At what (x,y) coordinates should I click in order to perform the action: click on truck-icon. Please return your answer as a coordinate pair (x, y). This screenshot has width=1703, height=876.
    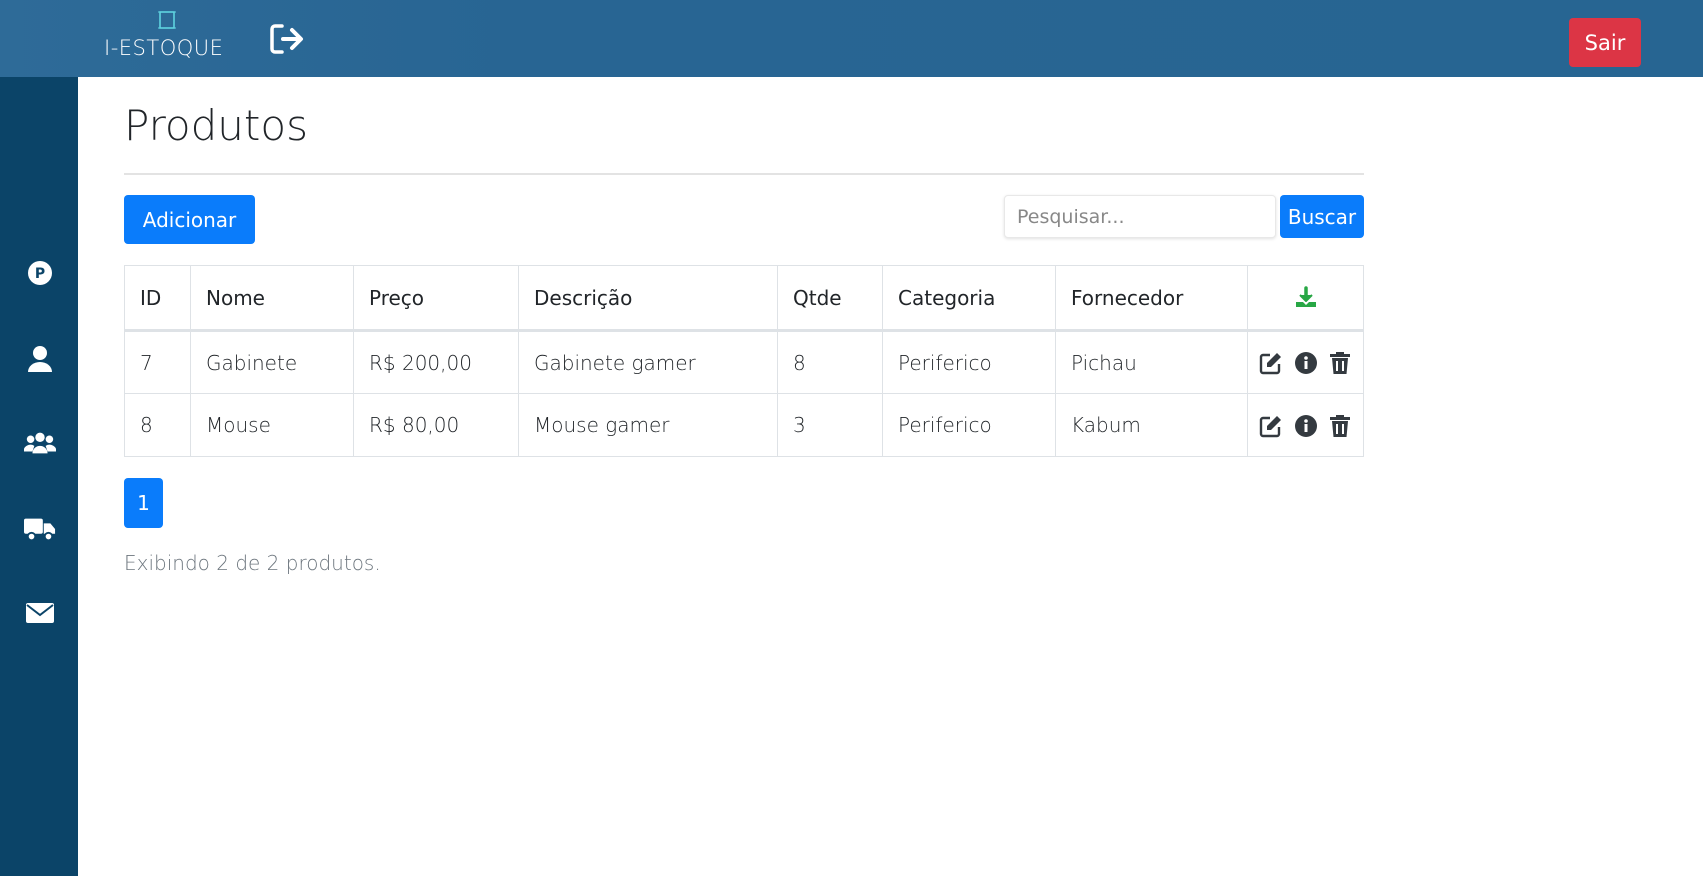
    Looking at the image, I should click on (40, 530).